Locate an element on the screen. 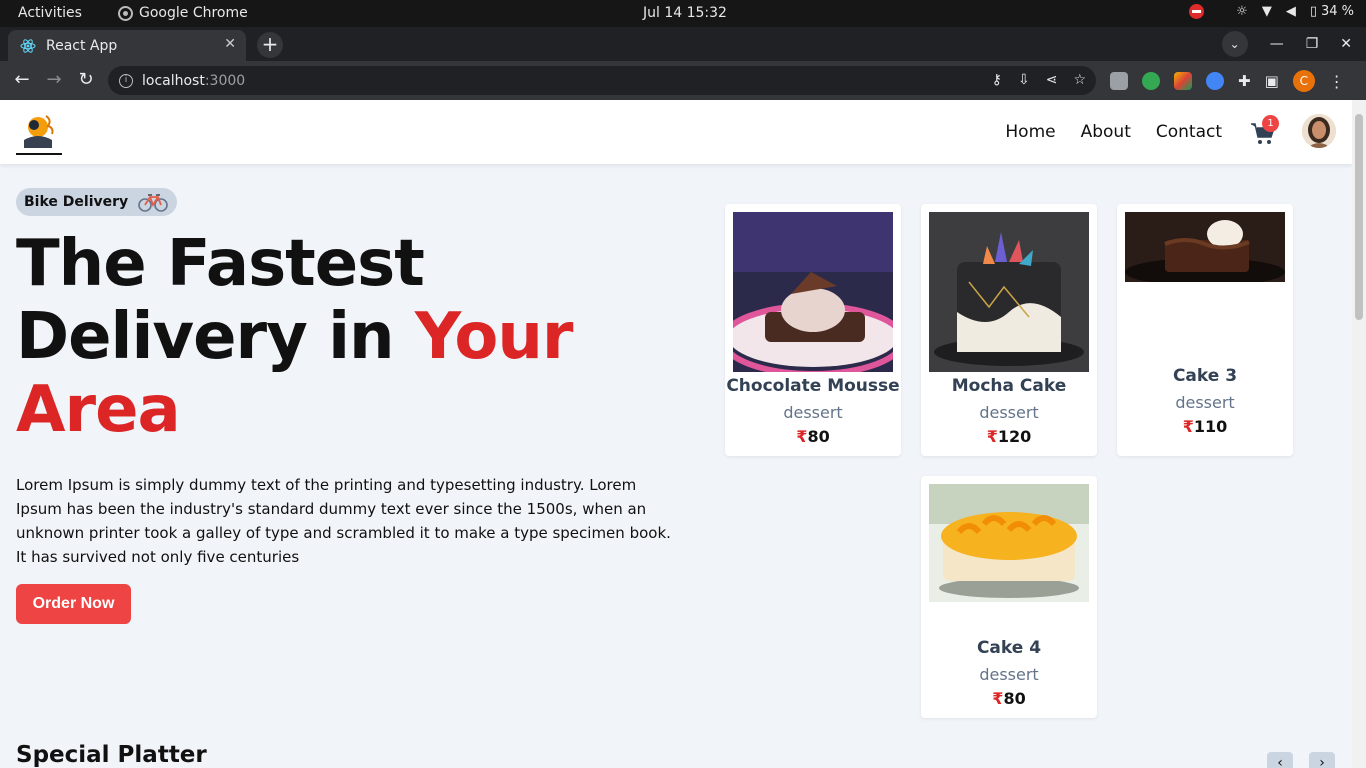 The height and width of the screenshot is (768, 1366). url-host: localhost is located at coordinates (173, 80).